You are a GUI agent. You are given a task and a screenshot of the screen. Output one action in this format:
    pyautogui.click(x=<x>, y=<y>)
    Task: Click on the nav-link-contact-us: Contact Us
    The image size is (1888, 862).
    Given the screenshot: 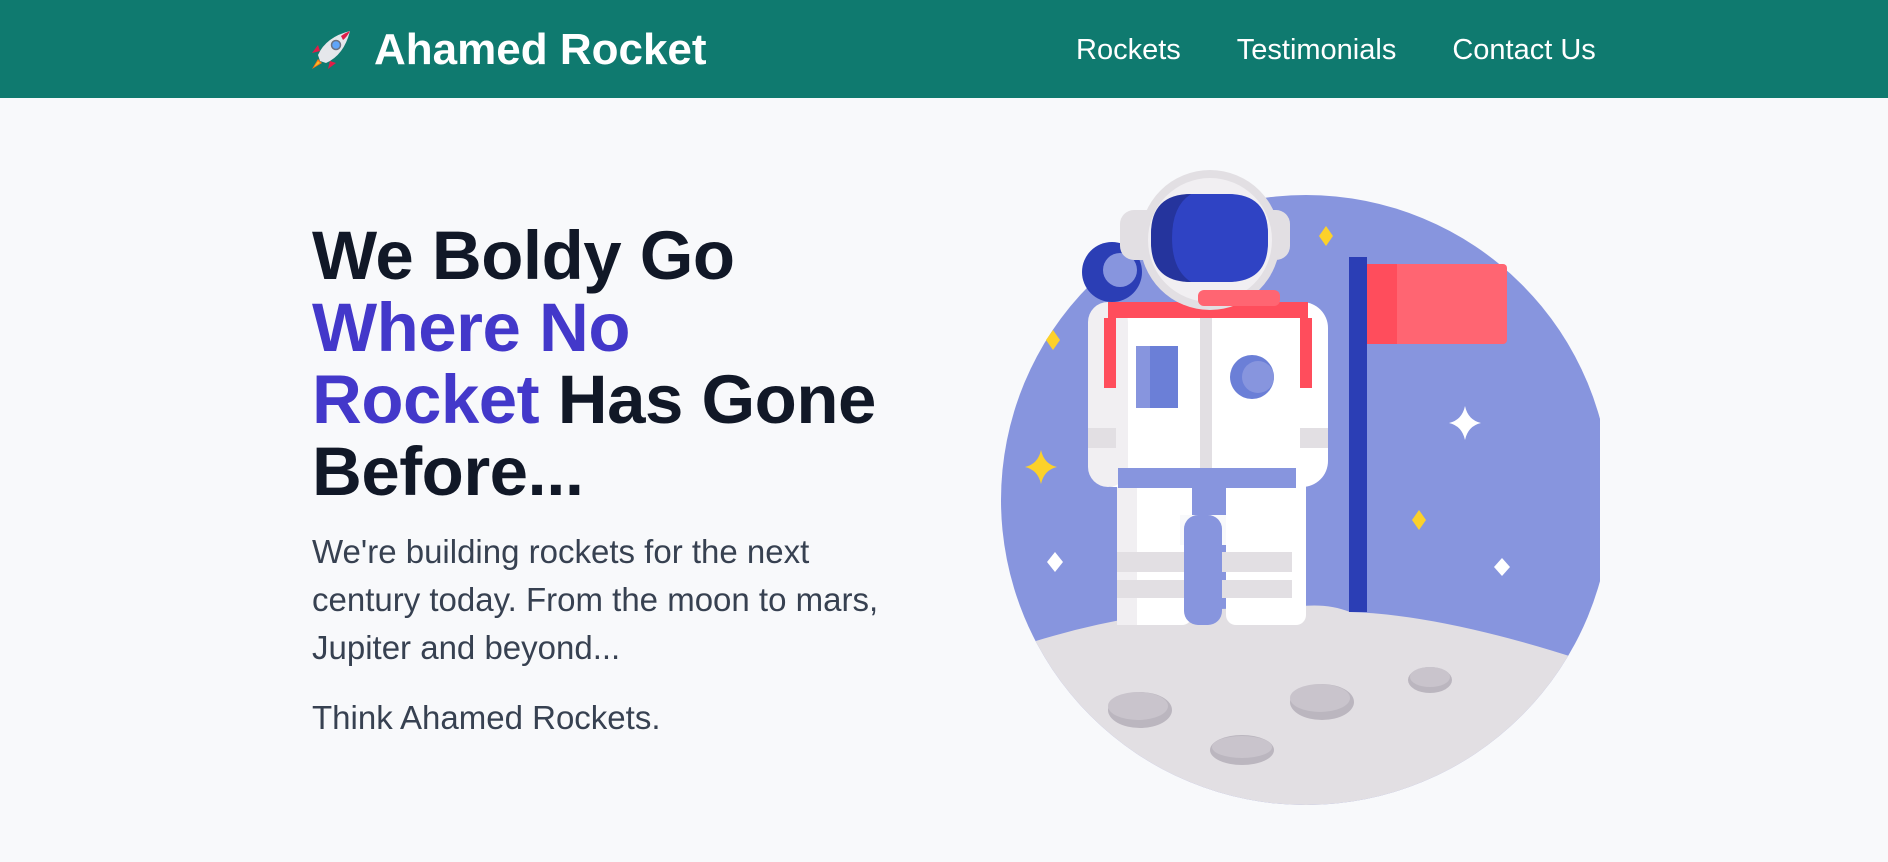 What is the action you would take?
    pyautogui.click(x=1523, y=50)
    